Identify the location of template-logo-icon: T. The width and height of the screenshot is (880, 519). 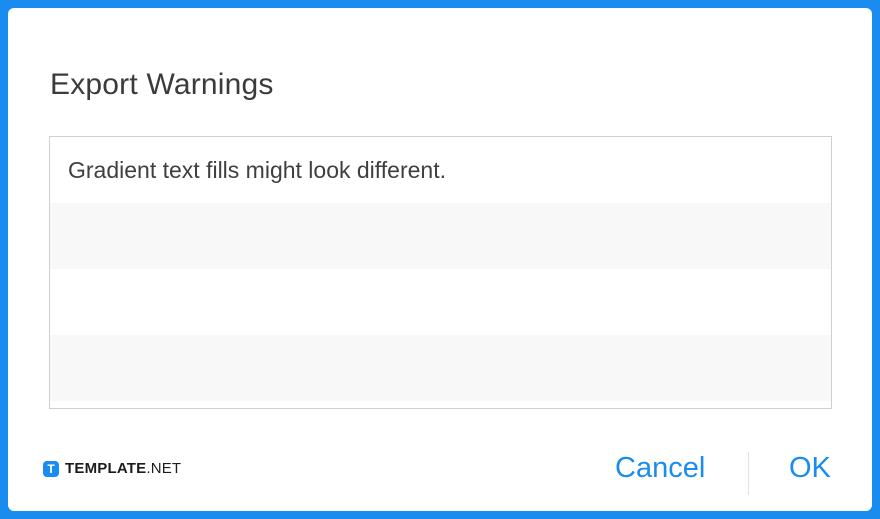
(51, 468).